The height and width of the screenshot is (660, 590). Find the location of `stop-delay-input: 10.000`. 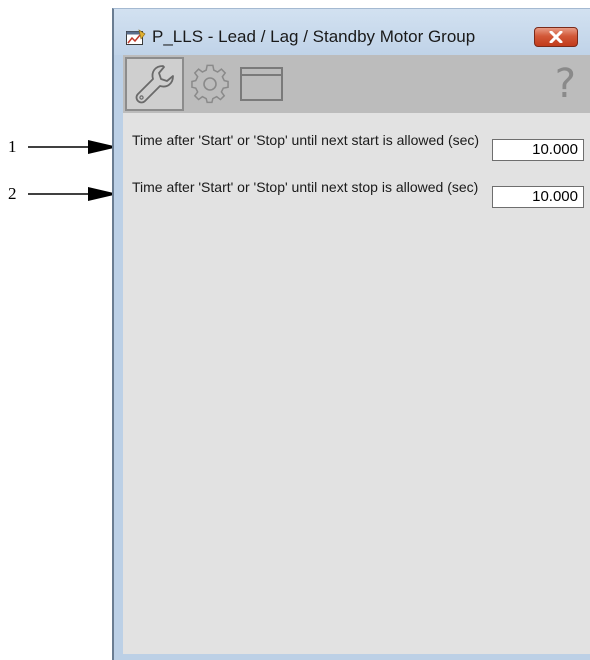

stop-delay-input: 10.000 is located at coordinates (538, 197).